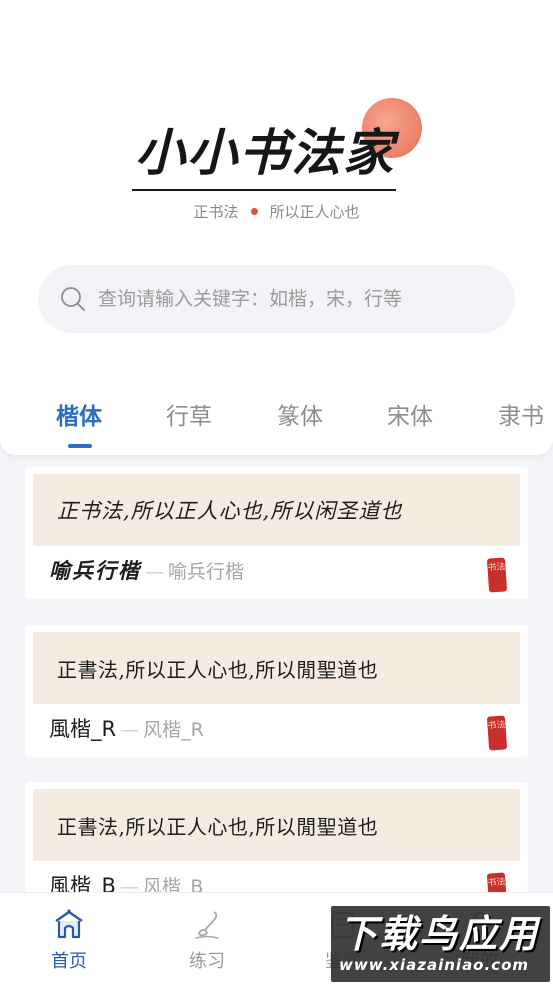 Image resolution: width=553 pixels, height=984 pixels. I want to click on tab-songti: 宋体, so click(410, 414).